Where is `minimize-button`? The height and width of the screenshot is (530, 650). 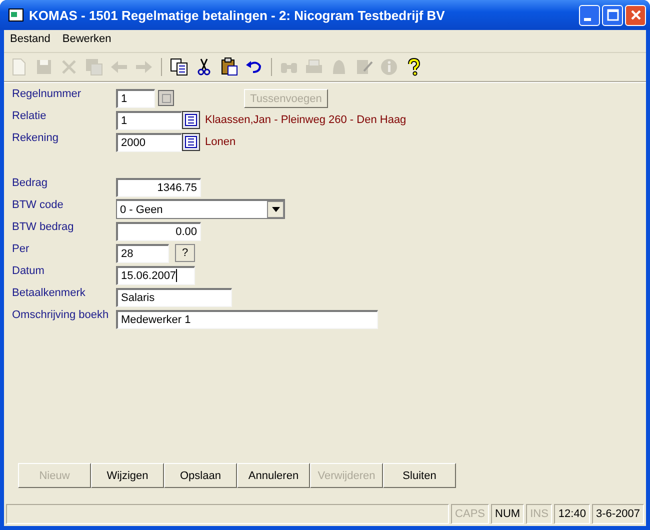 minimize-button is located at coordinates (589, 15).